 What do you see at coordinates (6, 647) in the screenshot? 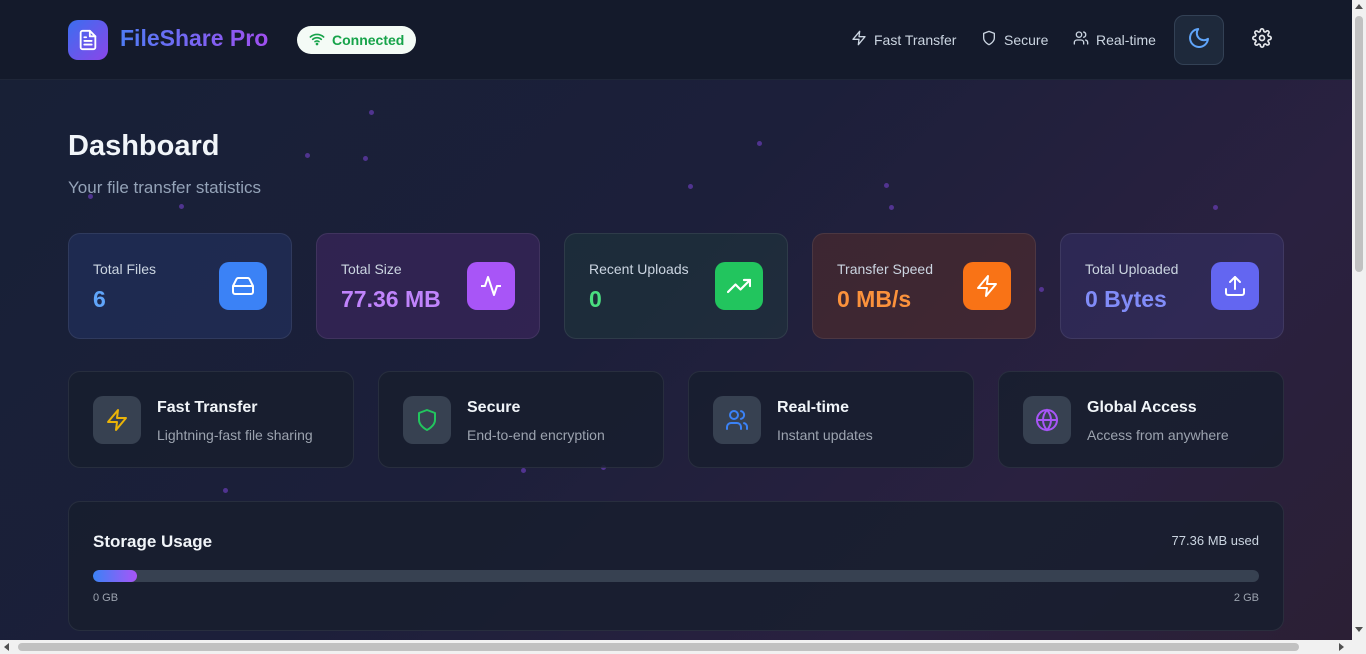
I see `scroll-left-arrow-icon` at bounding box center [6, 647].